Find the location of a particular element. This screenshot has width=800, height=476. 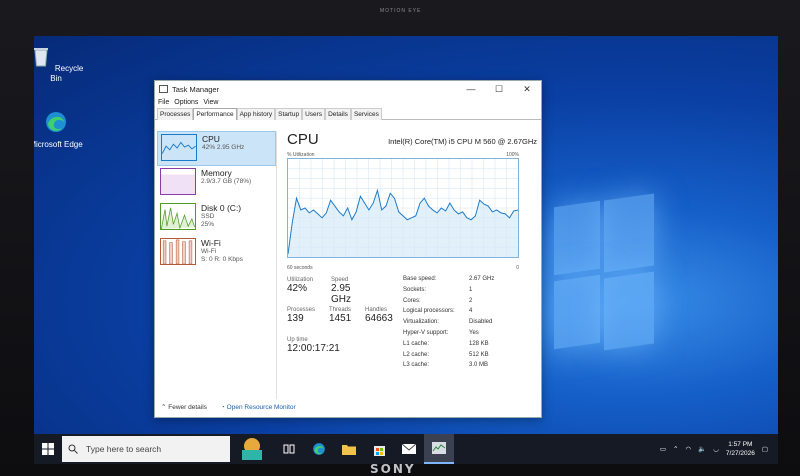

spec-value: 1 is located at coordinates (471, 289).